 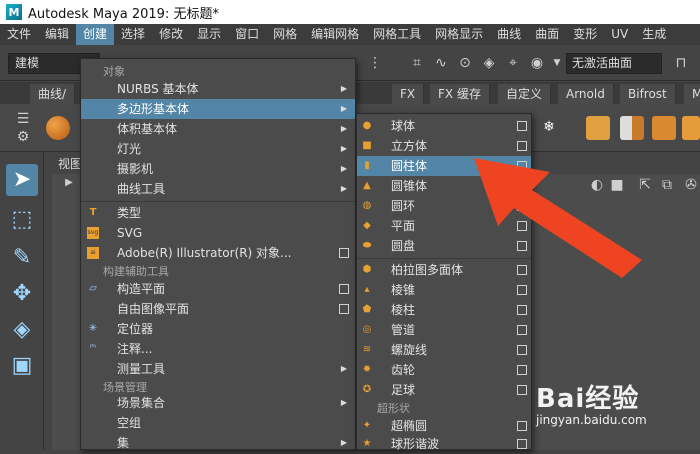 I want to click on menu-deform: 变形, so click(x=585, y=34).